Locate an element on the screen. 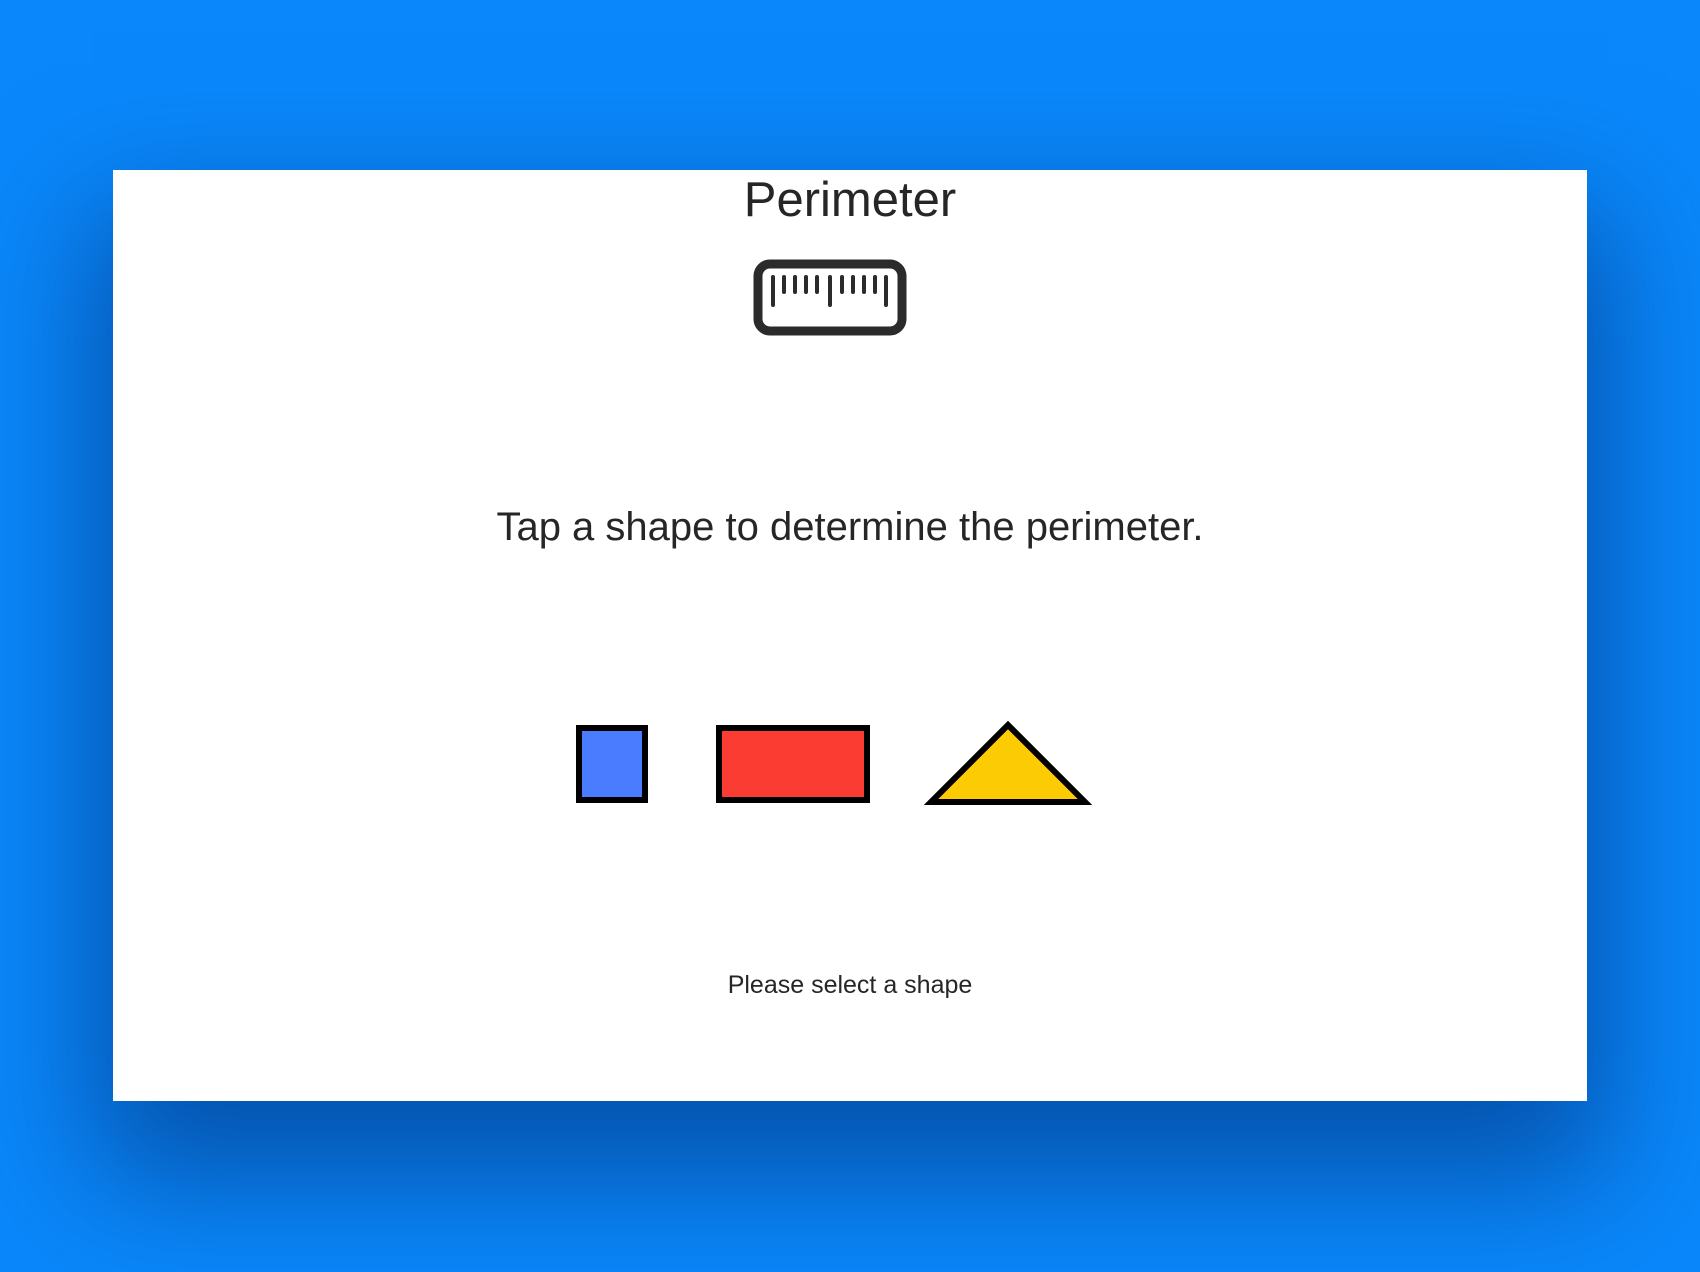 This screenshot has height=1272, width=1700. ruler-icon is located at coordinates (830, 297).